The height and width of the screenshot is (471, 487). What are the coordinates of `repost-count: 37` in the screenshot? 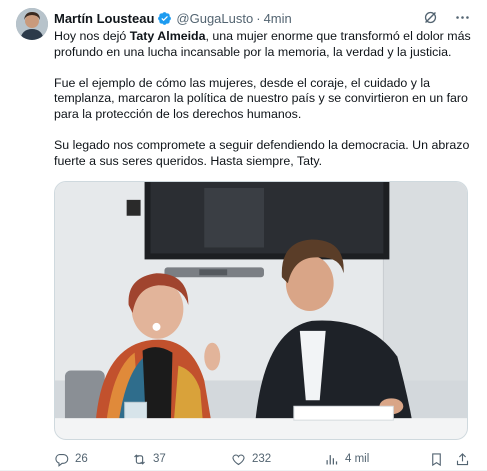 It's located at (159, 459).